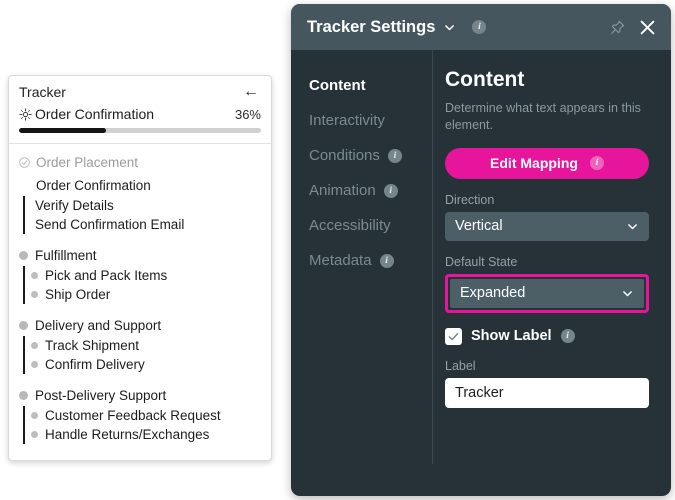 This screenshot has width=675, height=500. Describe the element at coordinates (470, 199) in the screenshot. I see `direction-label: Direction` at that location.